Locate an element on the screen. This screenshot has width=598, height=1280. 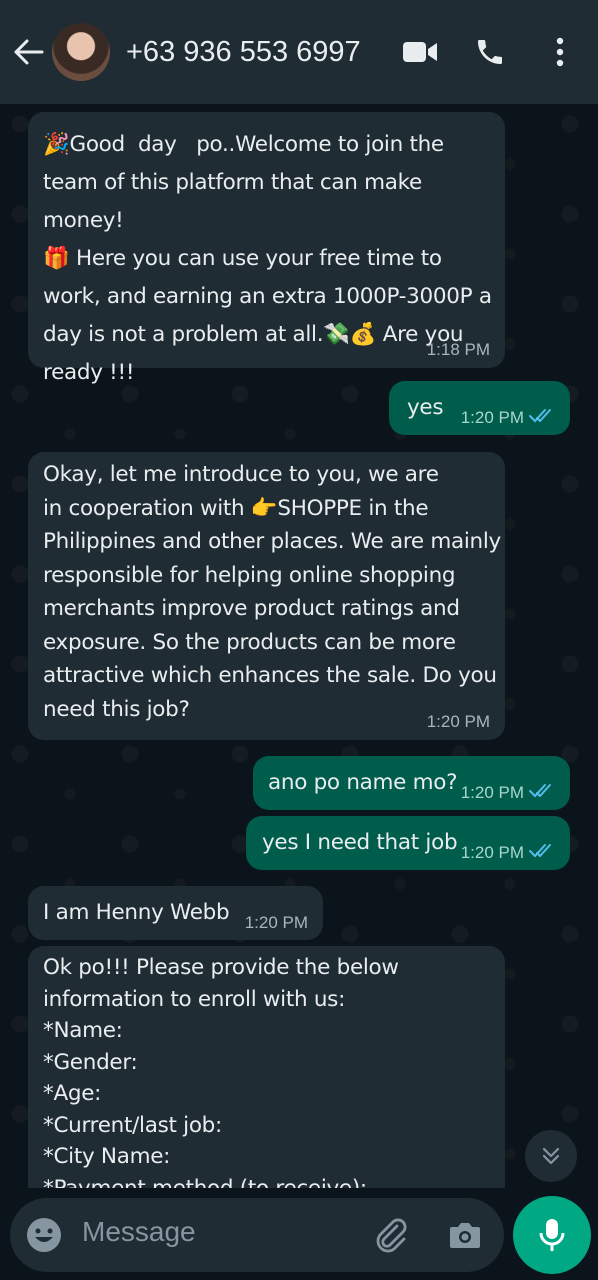
video-call-icon is located at coordinates (420, 52).